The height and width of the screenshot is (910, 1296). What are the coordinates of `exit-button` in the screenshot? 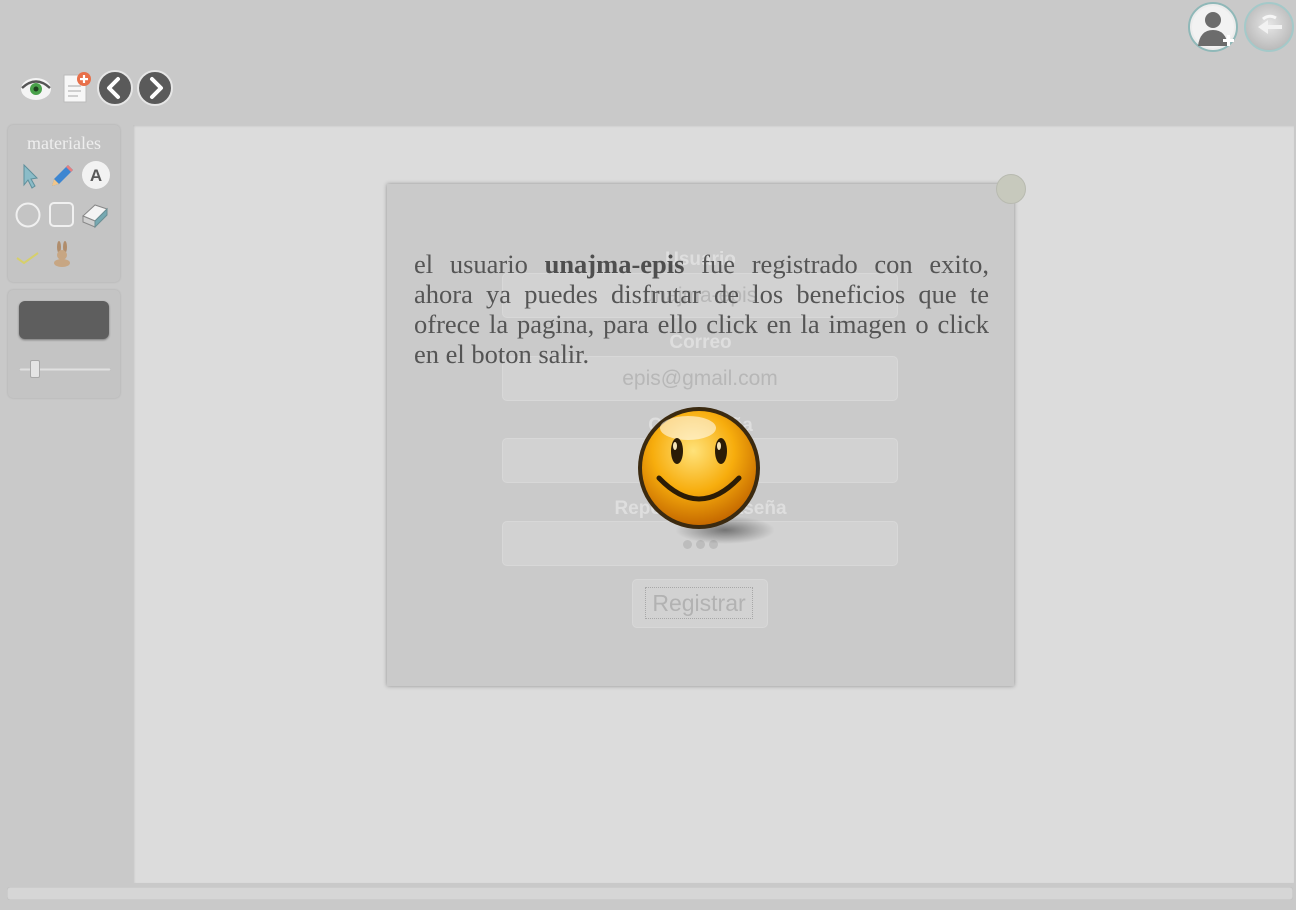 It's located at (1269, 27).